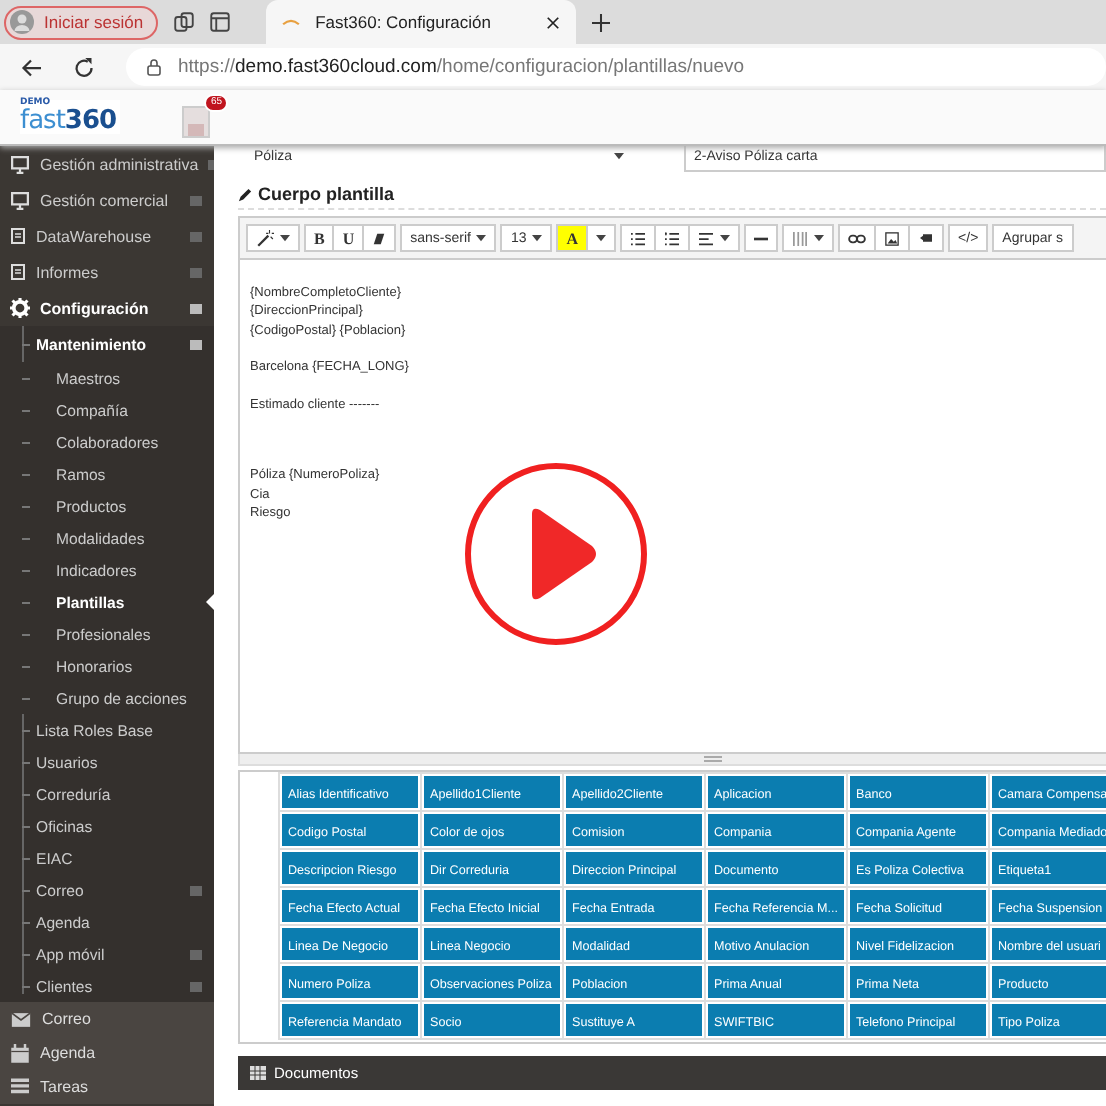 This screenshot has height=1106, width=1106. Describe the element at coordinates (21, 1019) in the screenshot. I see `envelope-icon` at that location.